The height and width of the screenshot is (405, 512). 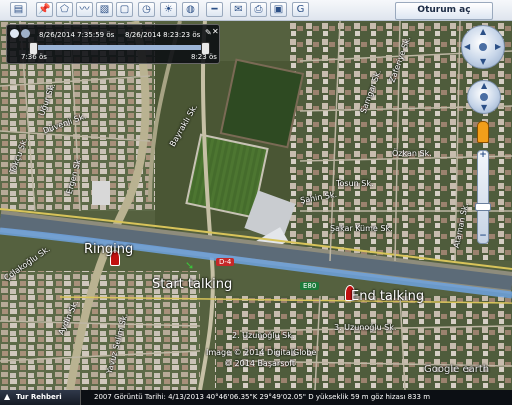 I want to click on look-joystick: ▲ ▼ ◀ ▶, so click(x=483, y=47).